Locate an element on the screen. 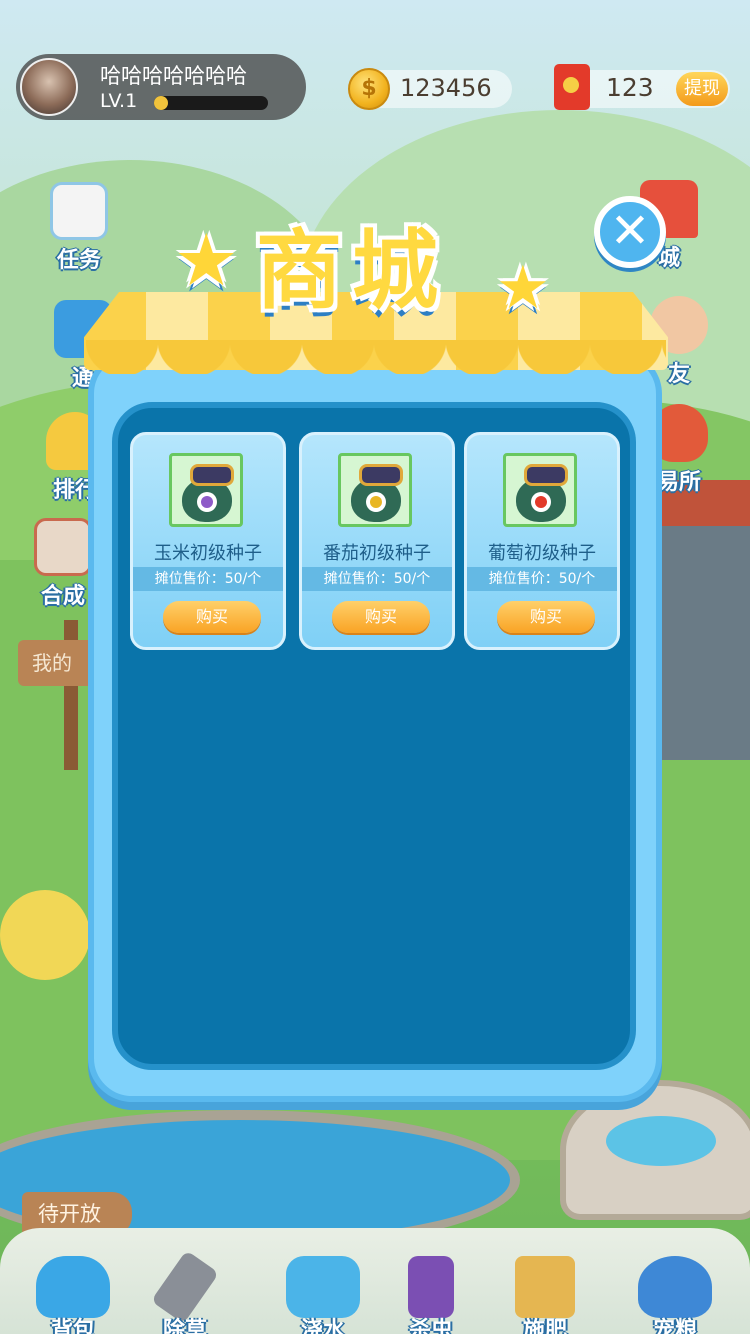 The width and height of the screenshot is (750, 1334). shop-item-card: 葡萄初级种子 摊位售价：50/个 购买 is located at coordinates (542, 541).